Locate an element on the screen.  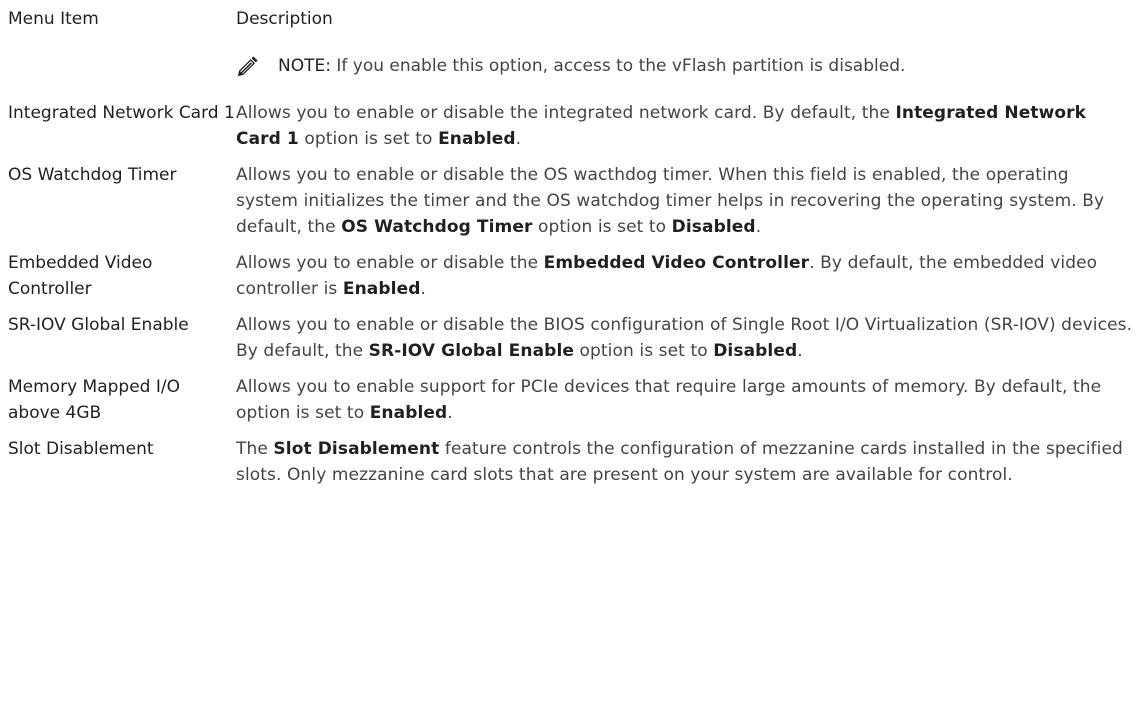
row-menu-item: Integrated Network Card 1 is located at coordinates (121, 113).